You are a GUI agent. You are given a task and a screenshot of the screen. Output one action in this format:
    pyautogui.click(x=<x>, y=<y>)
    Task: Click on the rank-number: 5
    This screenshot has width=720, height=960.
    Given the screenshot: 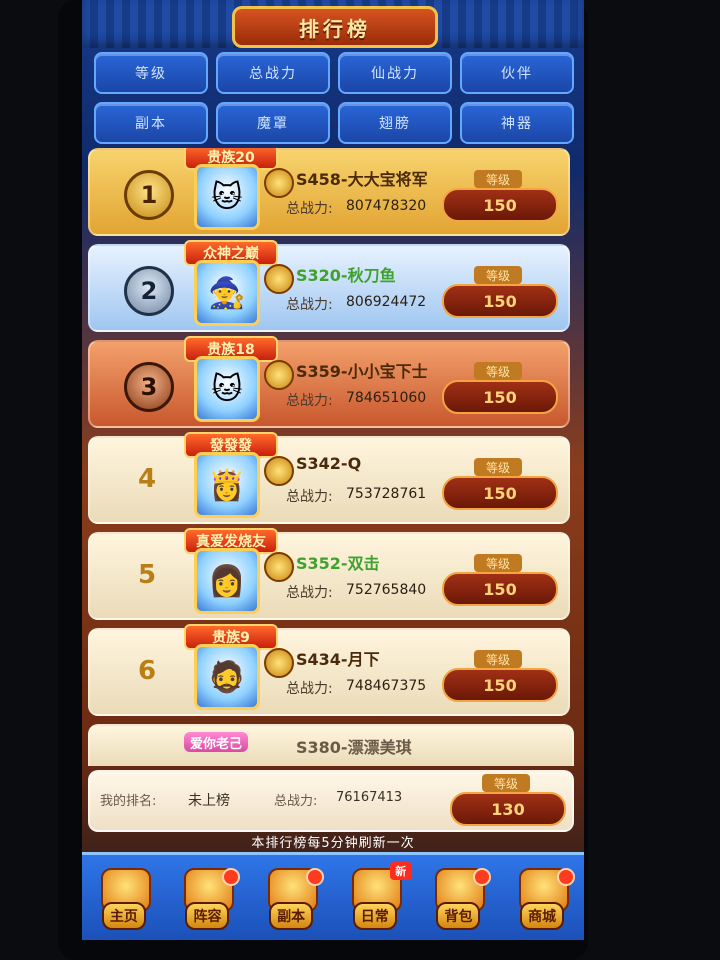 What is the action you would take?
    pyautogui.click(x=147, y=575)
    